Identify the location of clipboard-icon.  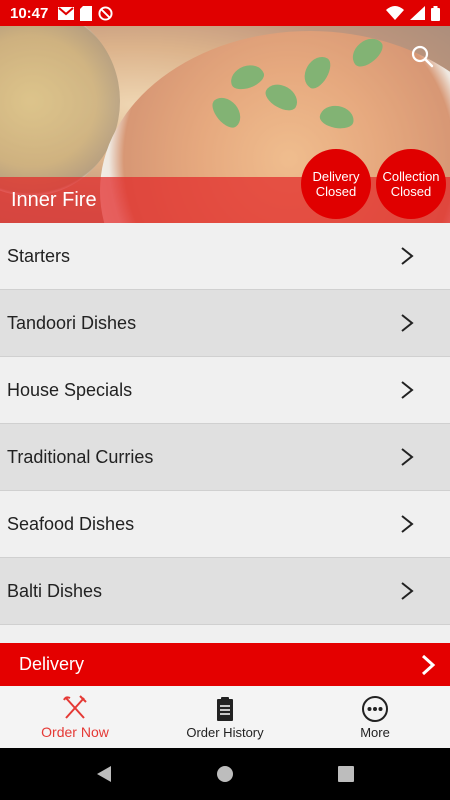
(225, 708).